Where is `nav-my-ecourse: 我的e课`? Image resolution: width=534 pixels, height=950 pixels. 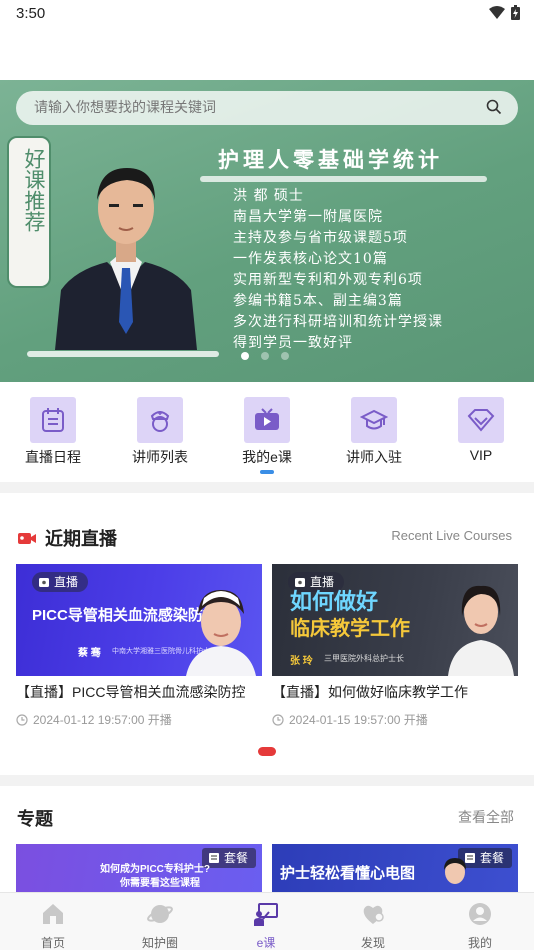
nav-my-ecourse: 我的e课 is located at coordinates (267, 432).